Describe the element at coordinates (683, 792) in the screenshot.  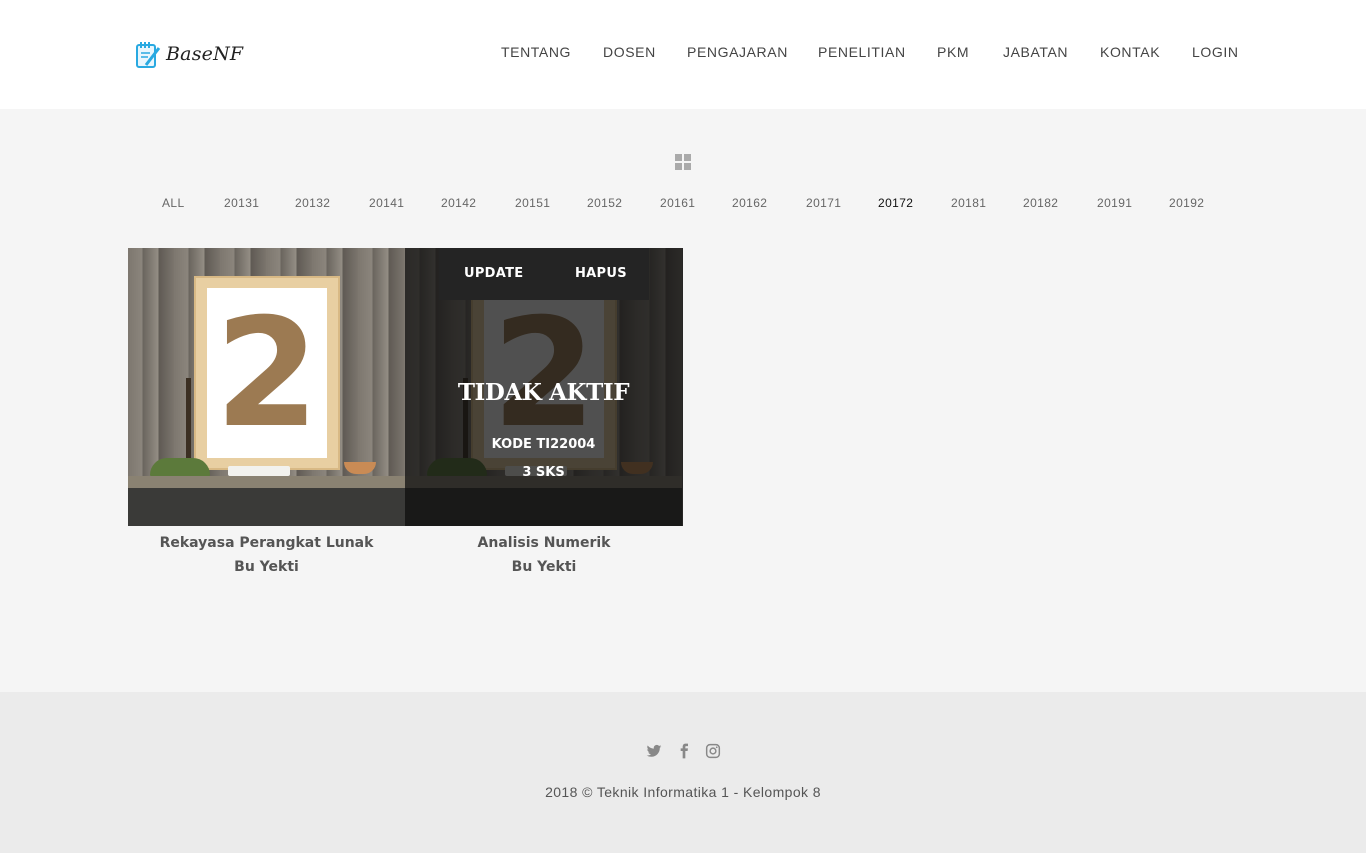
I see `copyright-text: 2018 © Teknik Informatika 1 - Kelompok 8` at that location.